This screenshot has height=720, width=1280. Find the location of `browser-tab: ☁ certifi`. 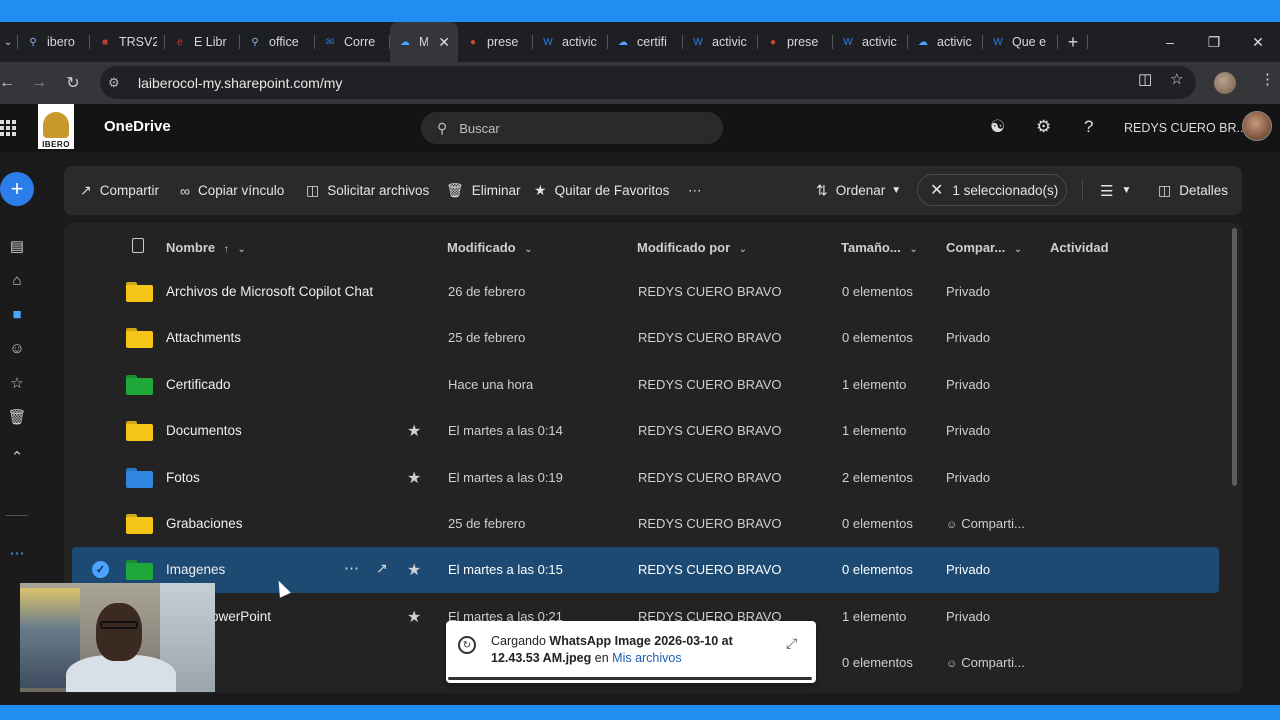

browser-tab: ☁ certifi is located at coordinates (645, 42).